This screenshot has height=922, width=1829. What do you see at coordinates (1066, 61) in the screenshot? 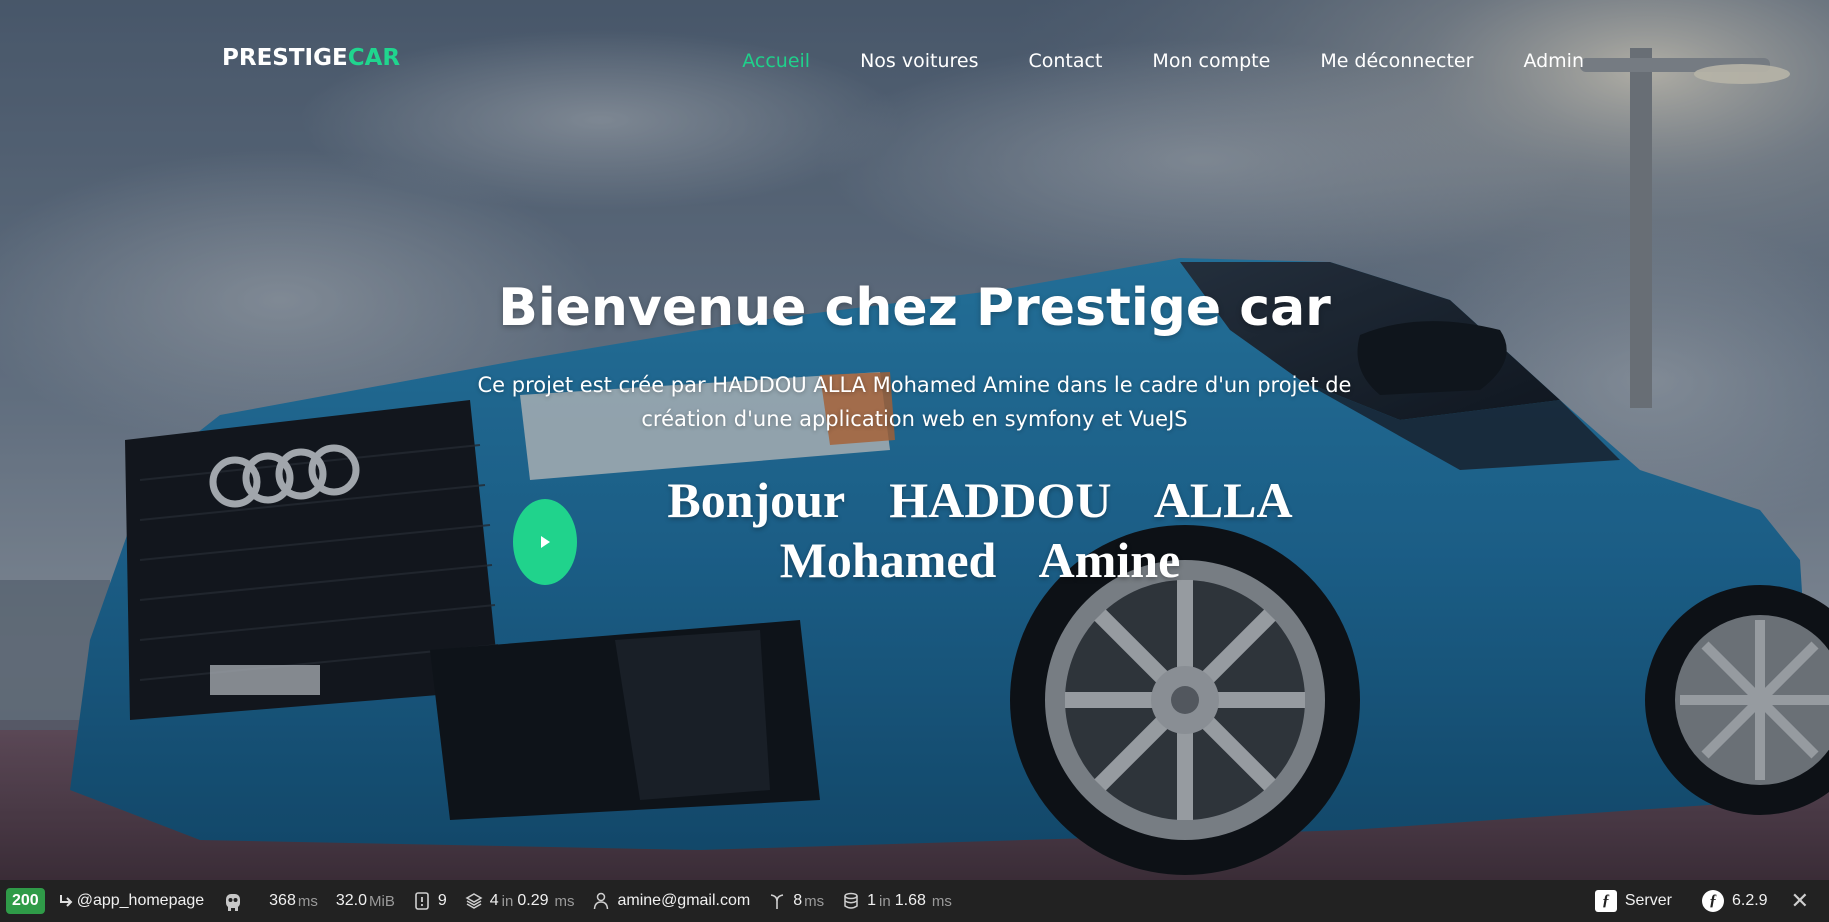
I see `nav-link-contact: Contact` at bounding box center [1066, 61].